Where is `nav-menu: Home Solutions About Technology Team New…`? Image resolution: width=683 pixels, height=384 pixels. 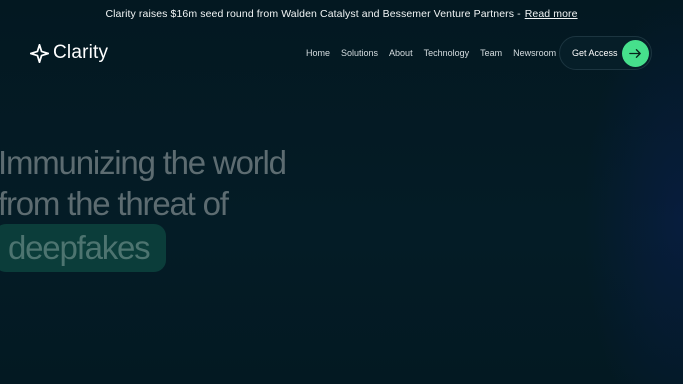 nav-menu: Home Solutions About Technology Team New… is located at coordinates (431, 53).